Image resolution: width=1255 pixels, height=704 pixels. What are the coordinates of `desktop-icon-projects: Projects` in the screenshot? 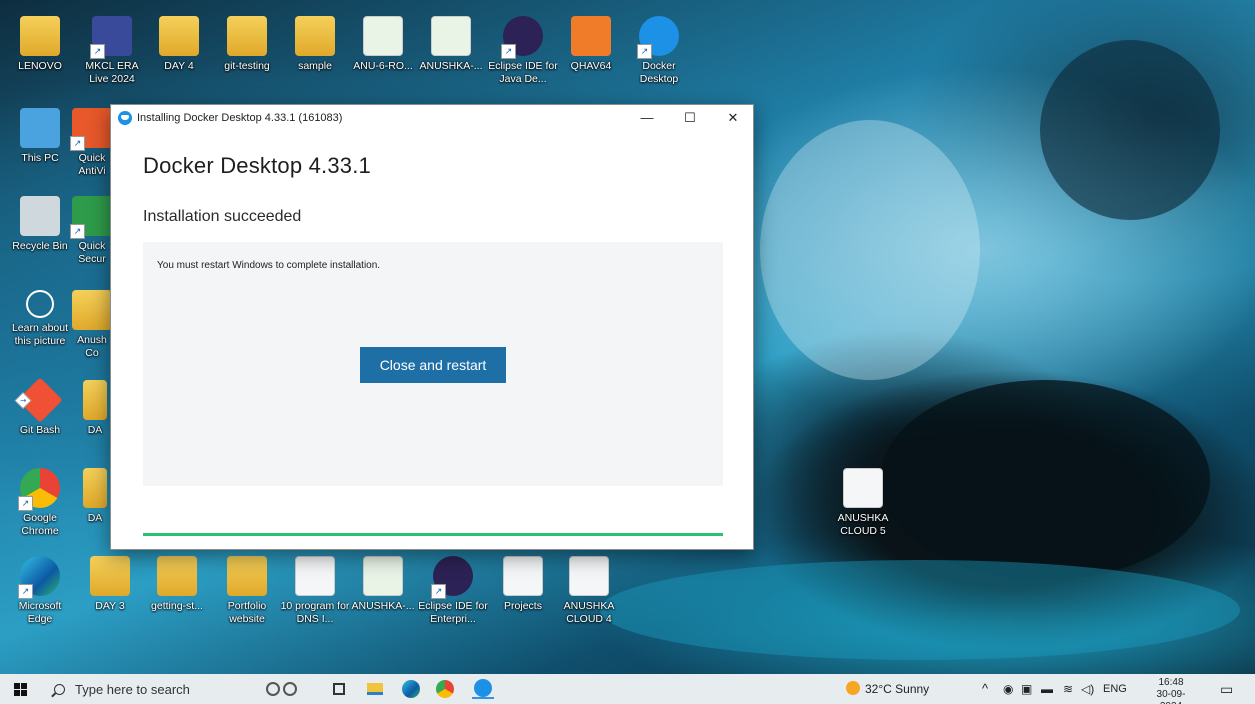 It's located at (523, 584).